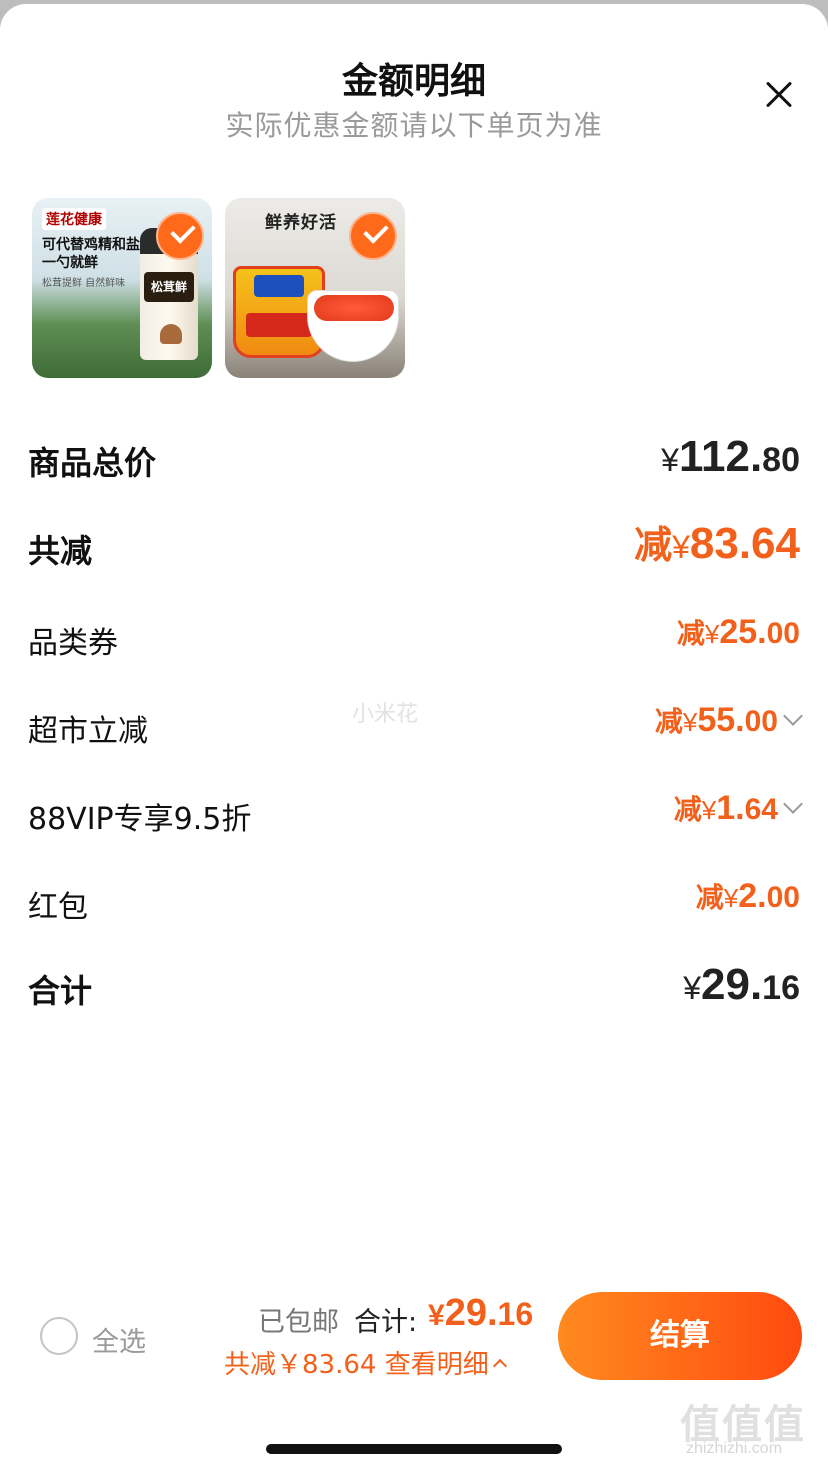  I want to click on product-thumbnail-2: 鲜养好活, so click(315, 288).